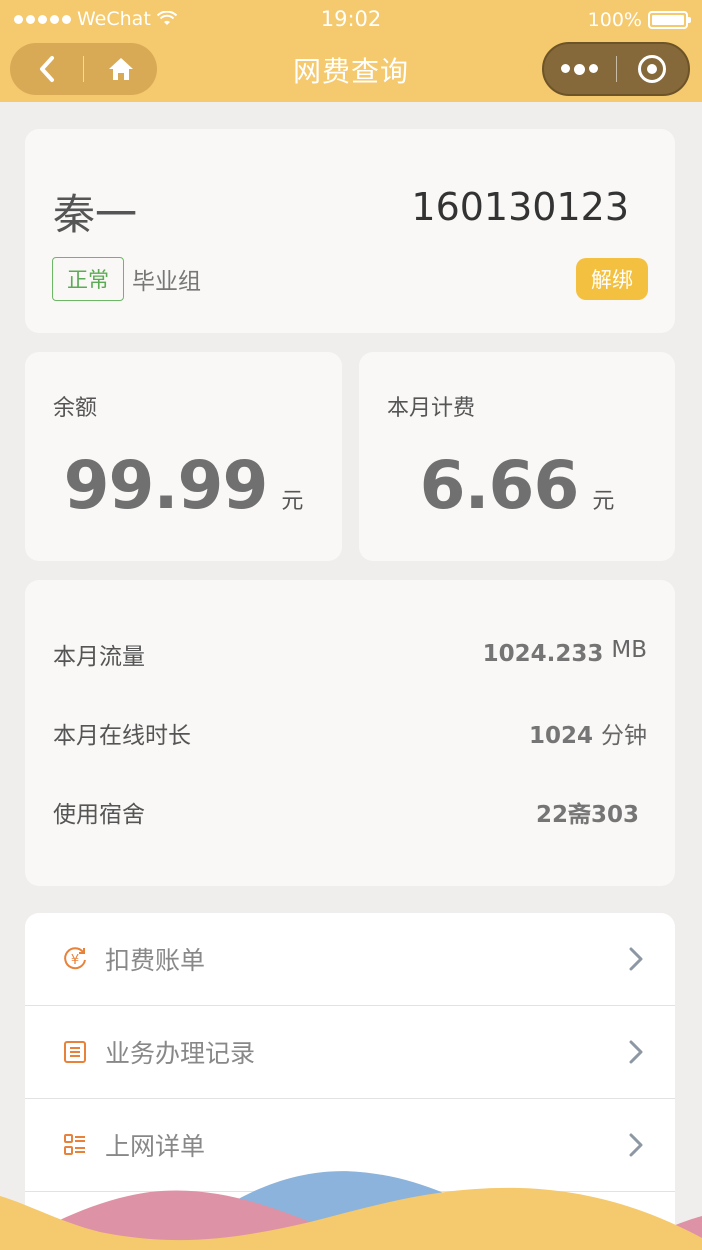 This screenshot has width=702, height=1250. Describe the element at coordinates (560, 736) in the screenshot. I see `online-time-value: 1024` at that location.